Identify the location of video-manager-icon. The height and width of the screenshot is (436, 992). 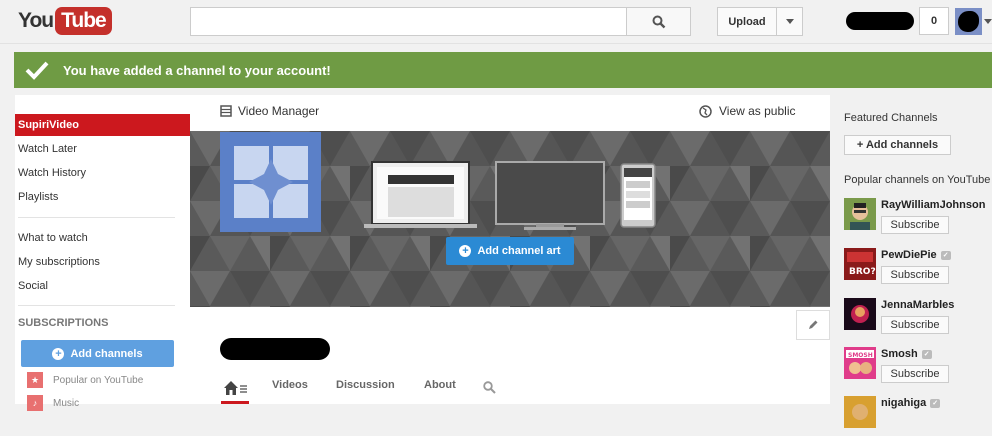
(226, 111).